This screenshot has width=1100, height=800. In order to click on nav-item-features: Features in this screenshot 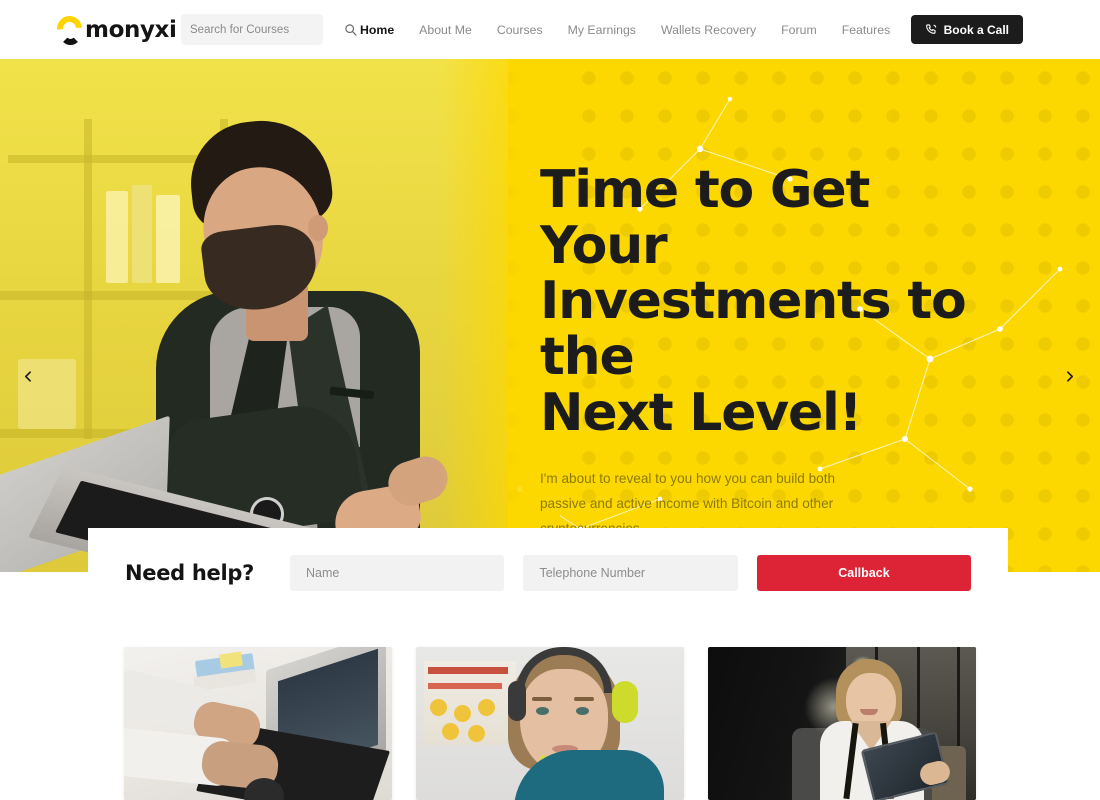, I will do `click(866, 30)`.